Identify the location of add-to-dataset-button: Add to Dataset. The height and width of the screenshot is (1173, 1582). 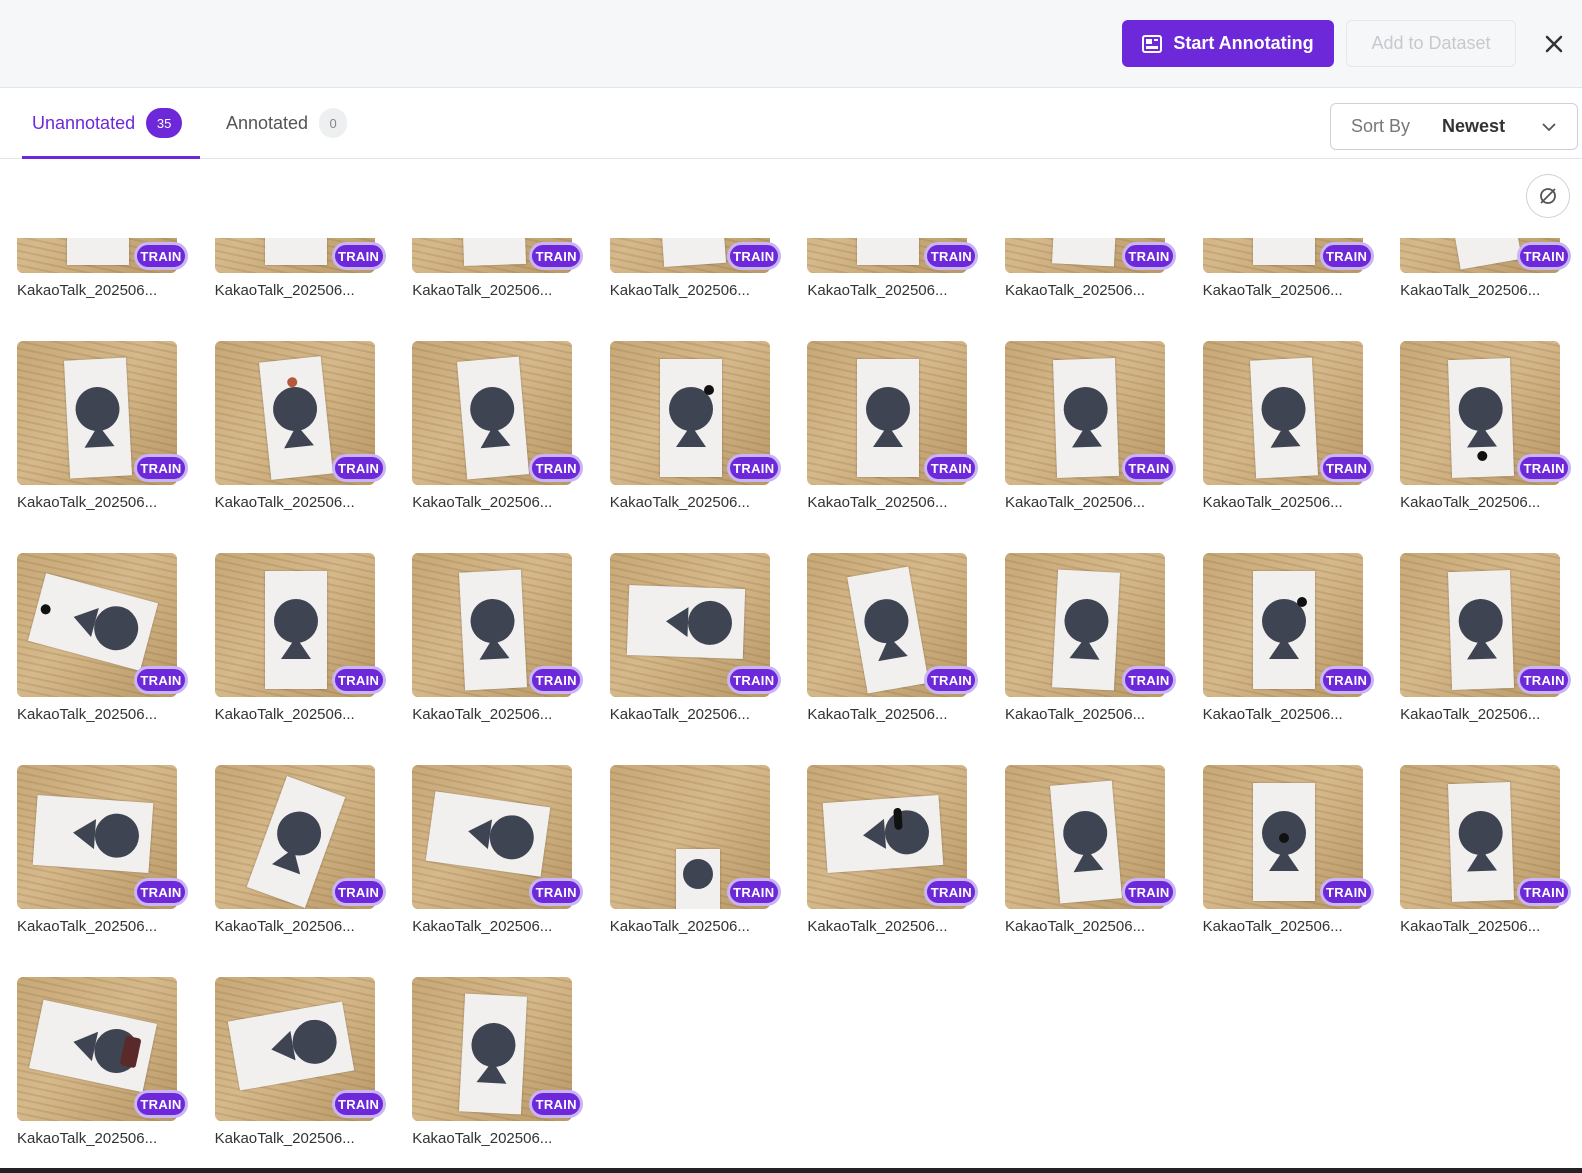
(1431, 43).